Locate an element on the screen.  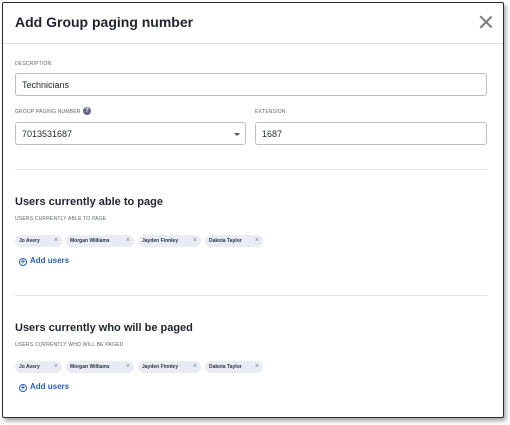
group-paging-number-label: GROUP PAGING NUMBER is located at coordinates (48, 112).